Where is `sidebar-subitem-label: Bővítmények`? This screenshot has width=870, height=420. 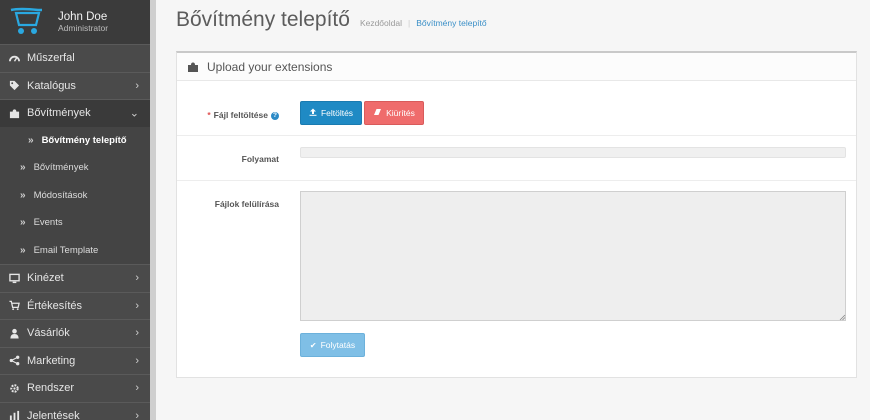 sidebar-subitem-label: Bővítmények is located at coordinates (61, 168).